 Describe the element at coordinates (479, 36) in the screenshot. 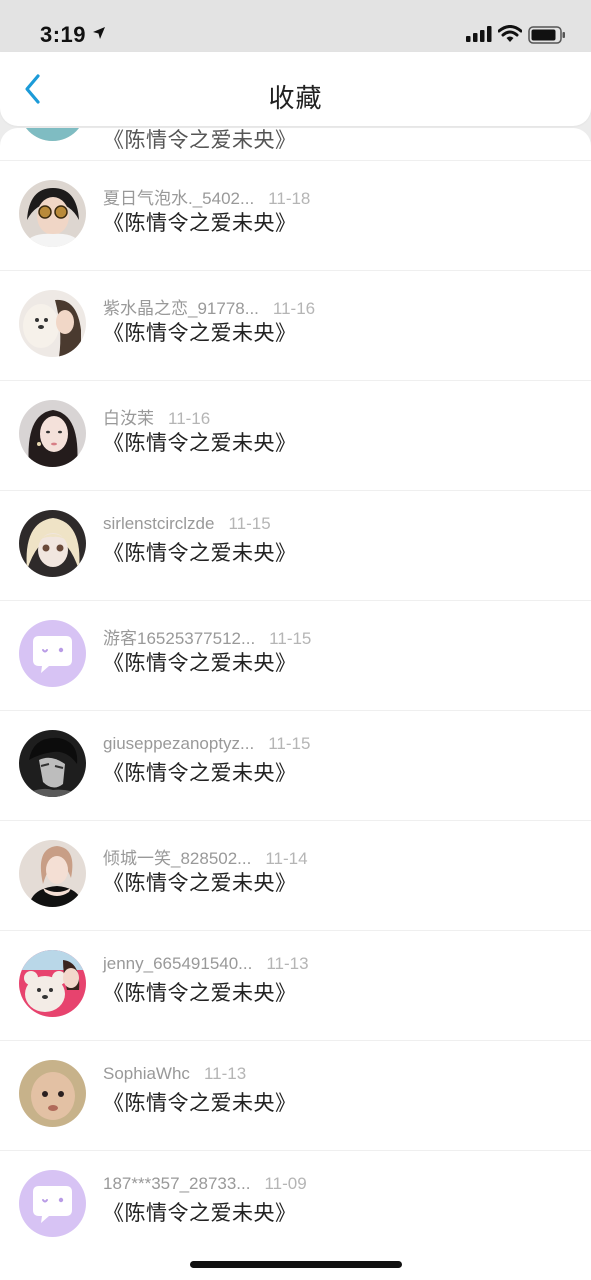

I see `signal-icon` at that location.